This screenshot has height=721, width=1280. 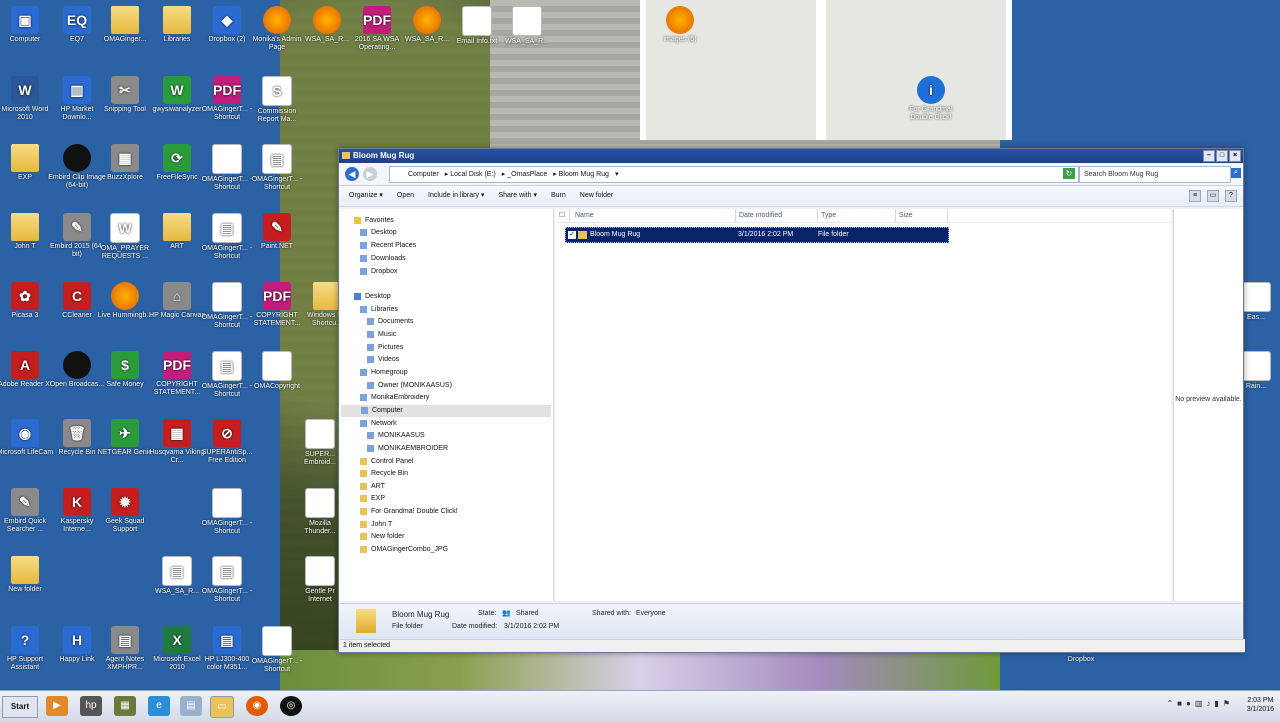 I want to click on nav-item: Control Panel, so click(x=386, y=462).